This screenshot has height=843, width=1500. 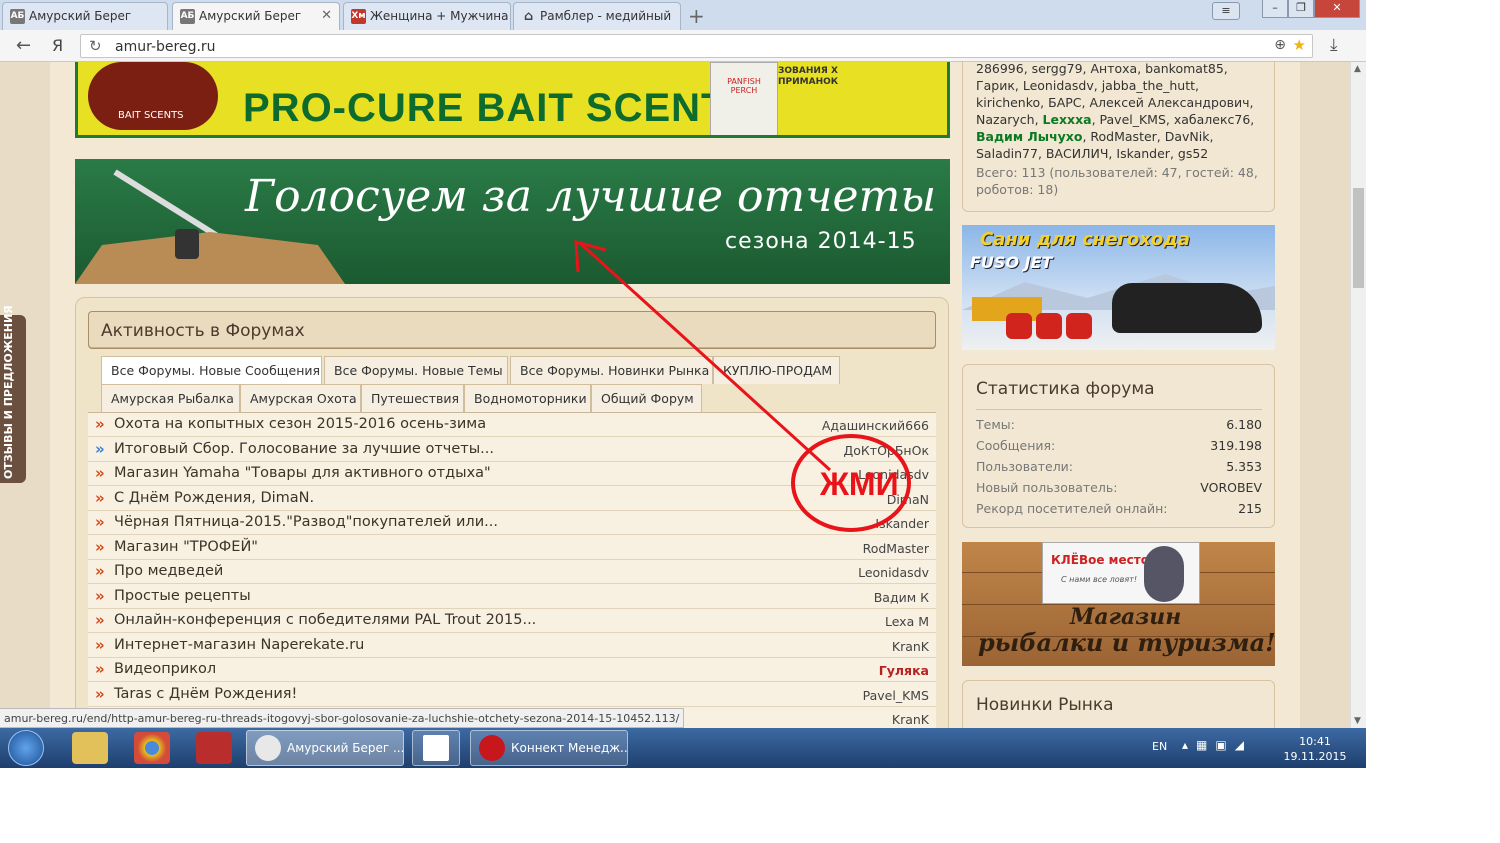 What do you see at coordinates (85, 16) in the screenshot?
I see `browser-tab-1: АБ Амурский Берег` at bounding box center [85, 16].